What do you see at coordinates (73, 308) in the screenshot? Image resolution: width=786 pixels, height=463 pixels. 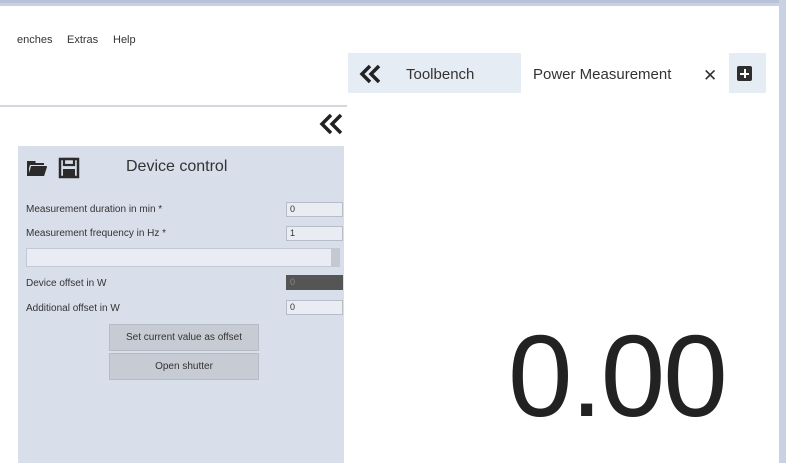 I see `additional-offset-label: Additional offset in W` at bounding box center [73, 308].